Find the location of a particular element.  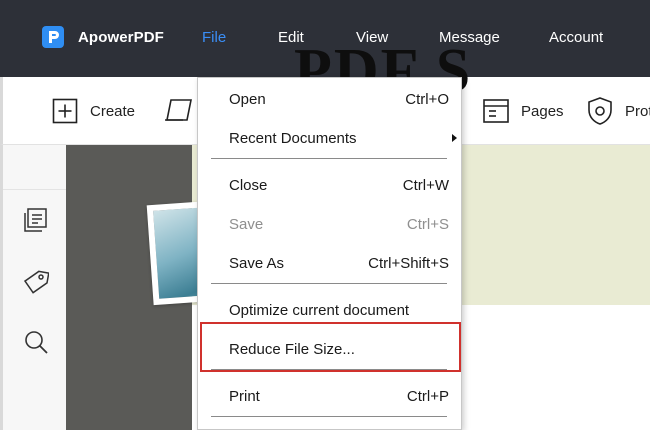

optimize-label: Optimize current document is located at coordinates (319, 310).